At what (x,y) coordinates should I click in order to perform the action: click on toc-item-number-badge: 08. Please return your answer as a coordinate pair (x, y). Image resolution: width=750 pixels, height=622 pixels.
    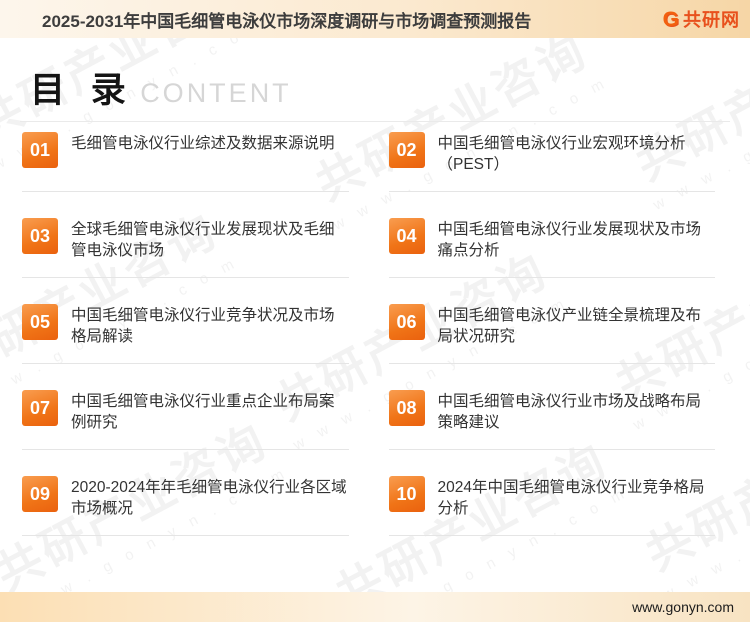
    Looking at the image, I should click on (406, 408).